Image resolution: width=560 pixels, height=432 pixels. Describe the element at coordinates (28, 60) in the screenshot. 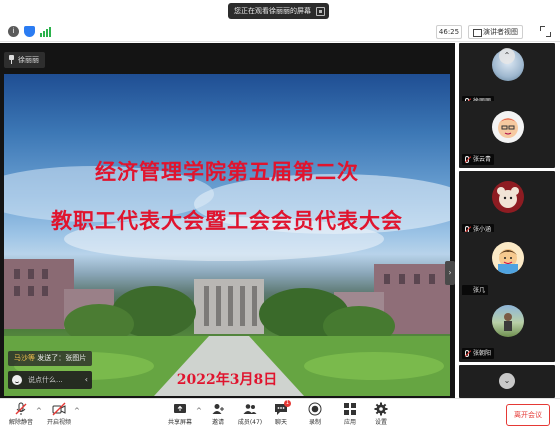

I see `presenter-name: 徐丽丽` at that location.